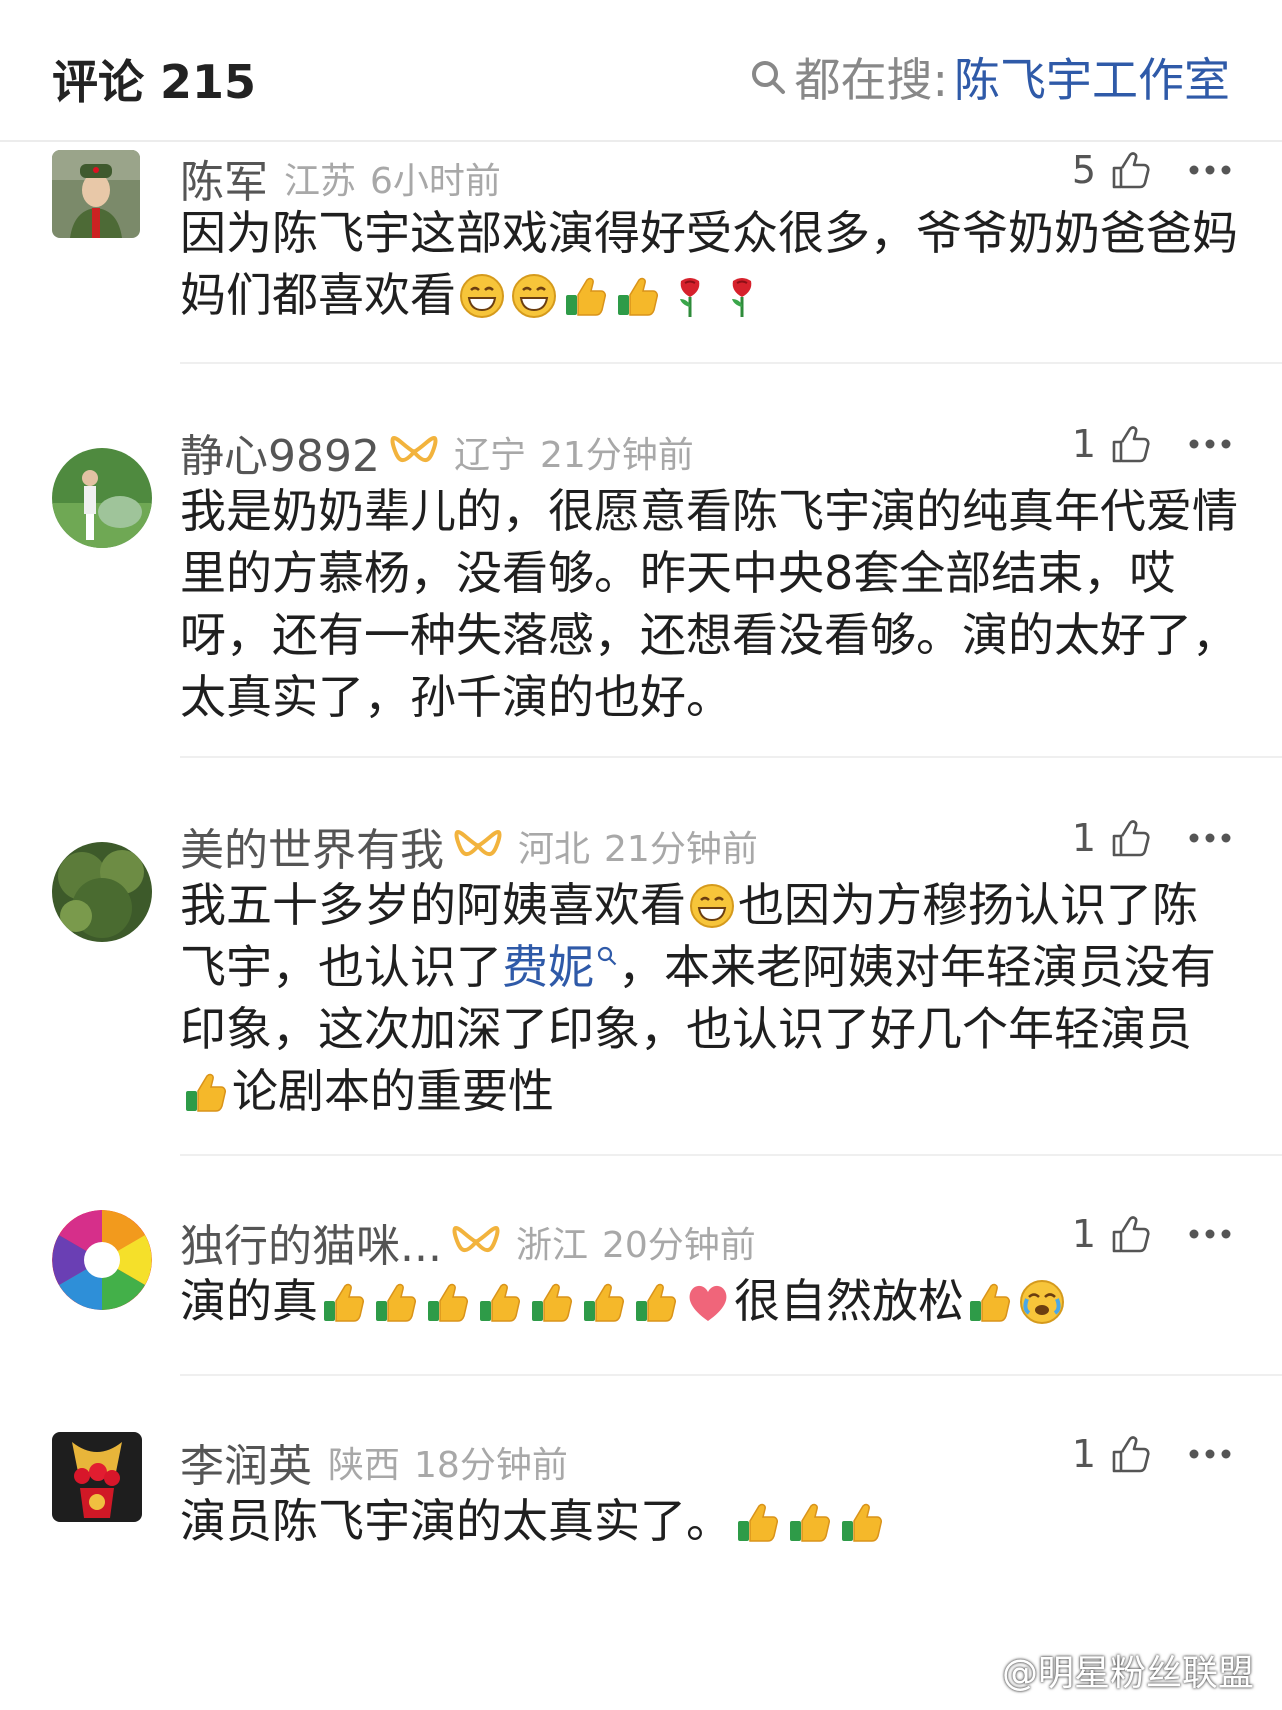  I want to click on topic-link: 费妮, so click(548, 967).